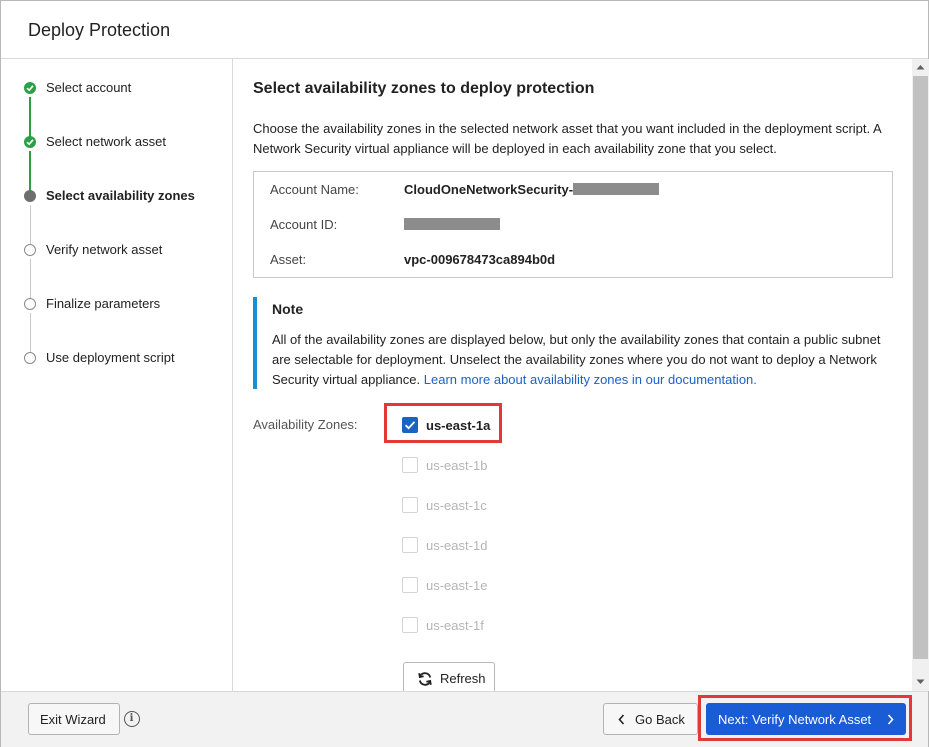 This screenshot has width=929, height=747. I want to click on scroll-up-arrow-icon, so click(920, 67).